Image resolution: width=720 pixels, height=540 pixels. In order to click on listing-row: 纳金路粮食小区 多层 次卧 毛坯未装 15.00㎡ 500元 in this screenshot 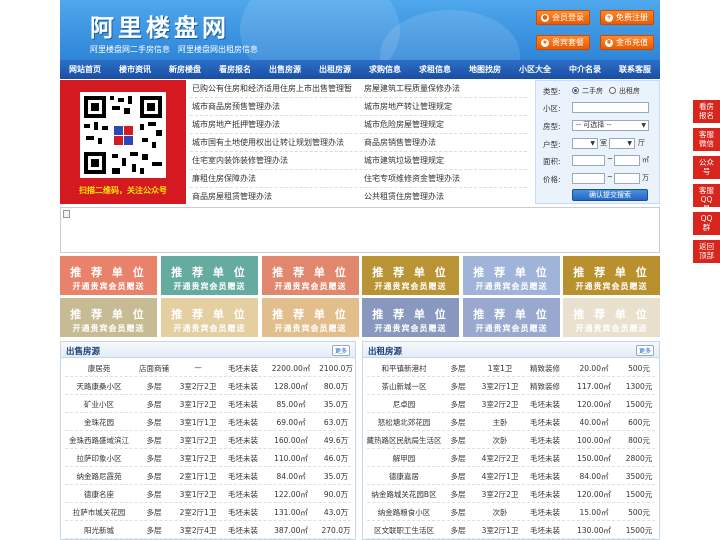, I will do `click(511, 512)`.